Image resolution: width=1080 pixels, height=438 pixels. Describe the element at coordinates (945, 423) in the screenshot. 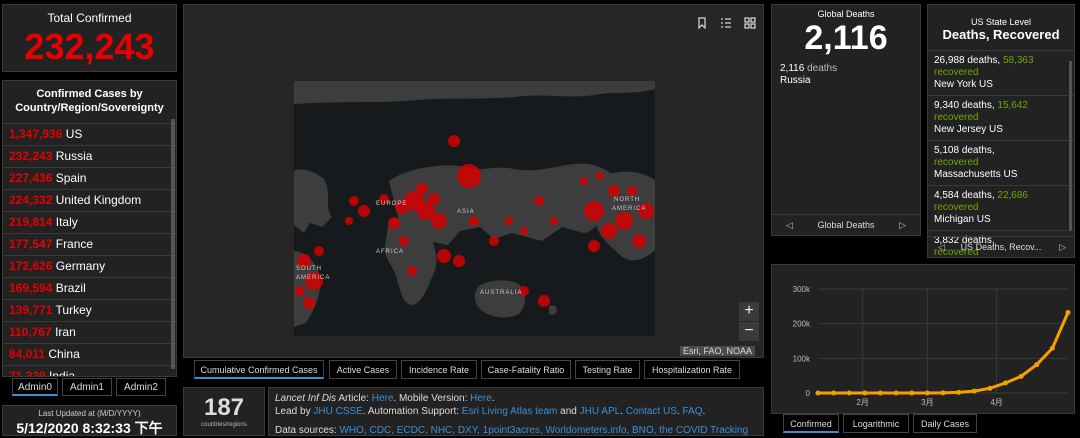

I see `tab-daily-cases: Daily Cases` at that location.